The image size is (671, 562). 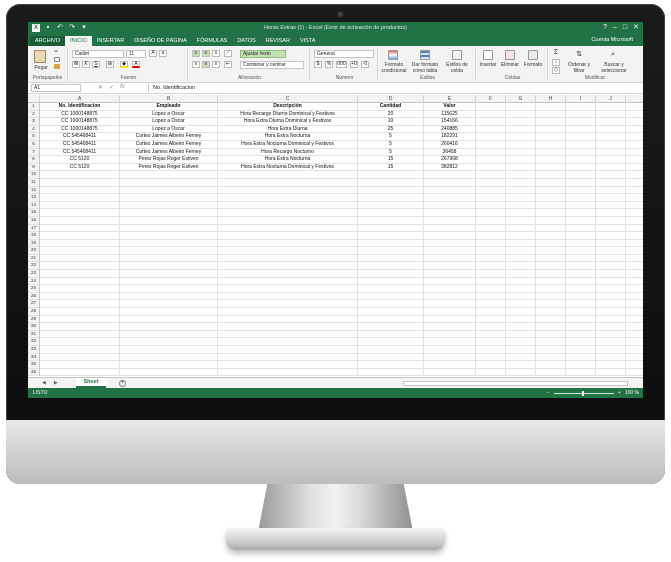 I want to click on cell-a20, so click(x=80, y=251).